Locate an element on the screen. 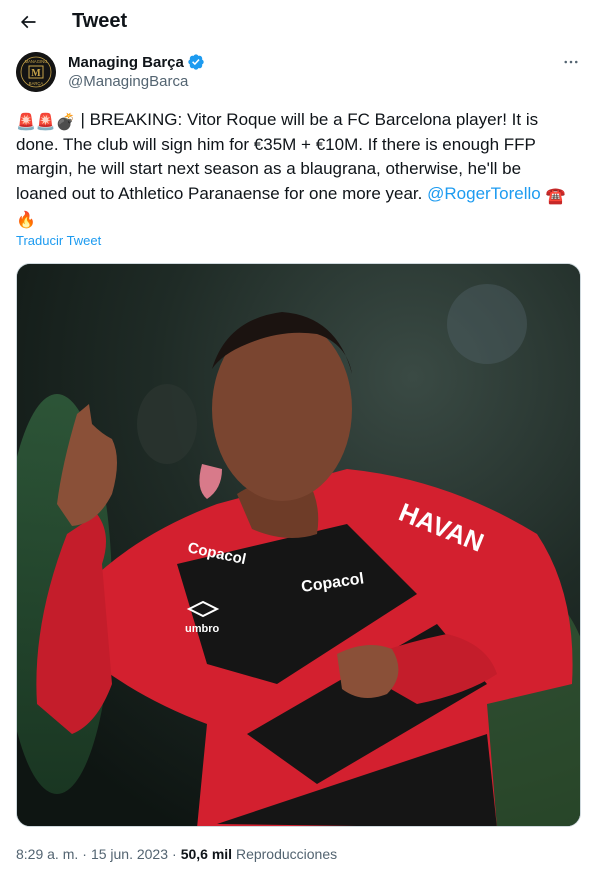 This screenshot has height=874, width=599. back-button is located at coordinates (28, 22).